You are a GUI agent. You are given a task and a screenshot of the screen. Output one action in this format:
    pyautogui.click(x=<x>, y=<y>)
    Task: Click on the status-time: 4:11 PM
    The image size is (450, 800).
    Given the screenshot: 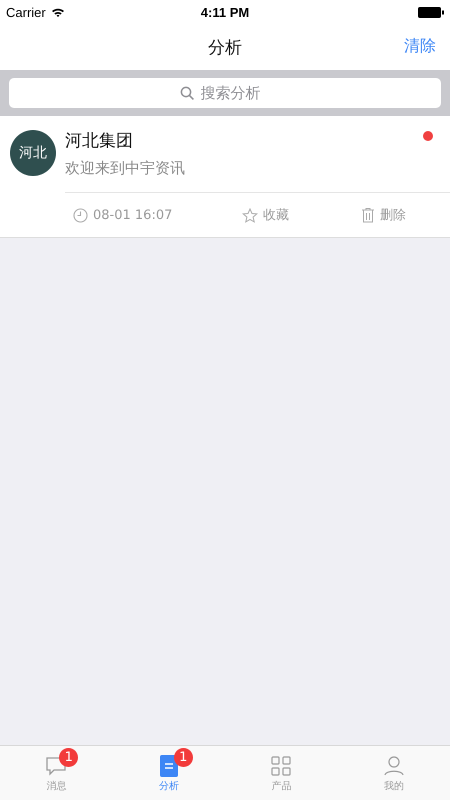 What is the action you would take?
    pyautogui.click(x=225, y=12)
    